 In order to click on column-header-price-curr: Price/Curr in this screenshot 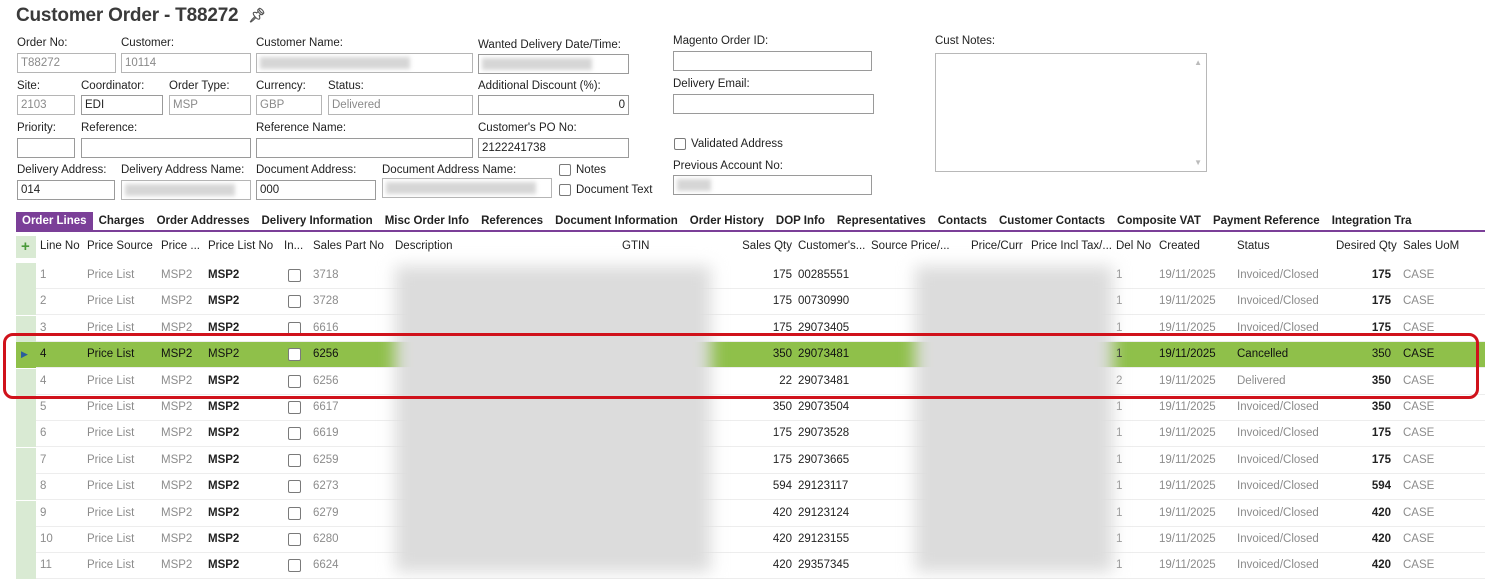, I will do `click(999, 246)`.